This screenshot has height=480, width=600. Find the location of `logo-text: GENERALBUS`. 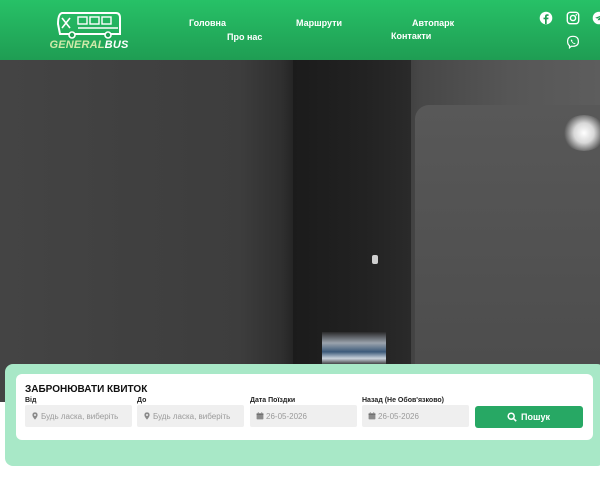

logo-text: GENERALBUS is located at coordinates (89, 45).